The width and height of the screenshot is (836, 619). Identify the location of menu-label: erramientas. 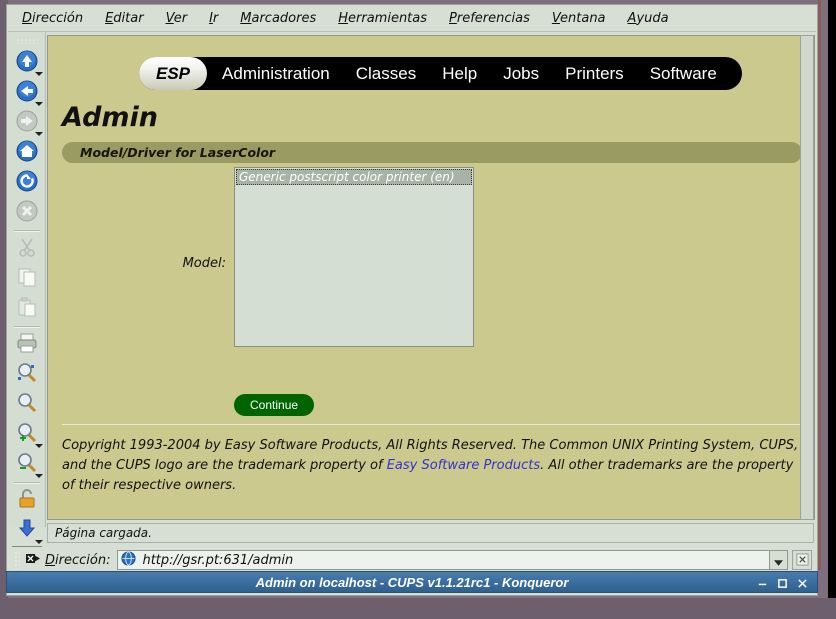
(388, 18).